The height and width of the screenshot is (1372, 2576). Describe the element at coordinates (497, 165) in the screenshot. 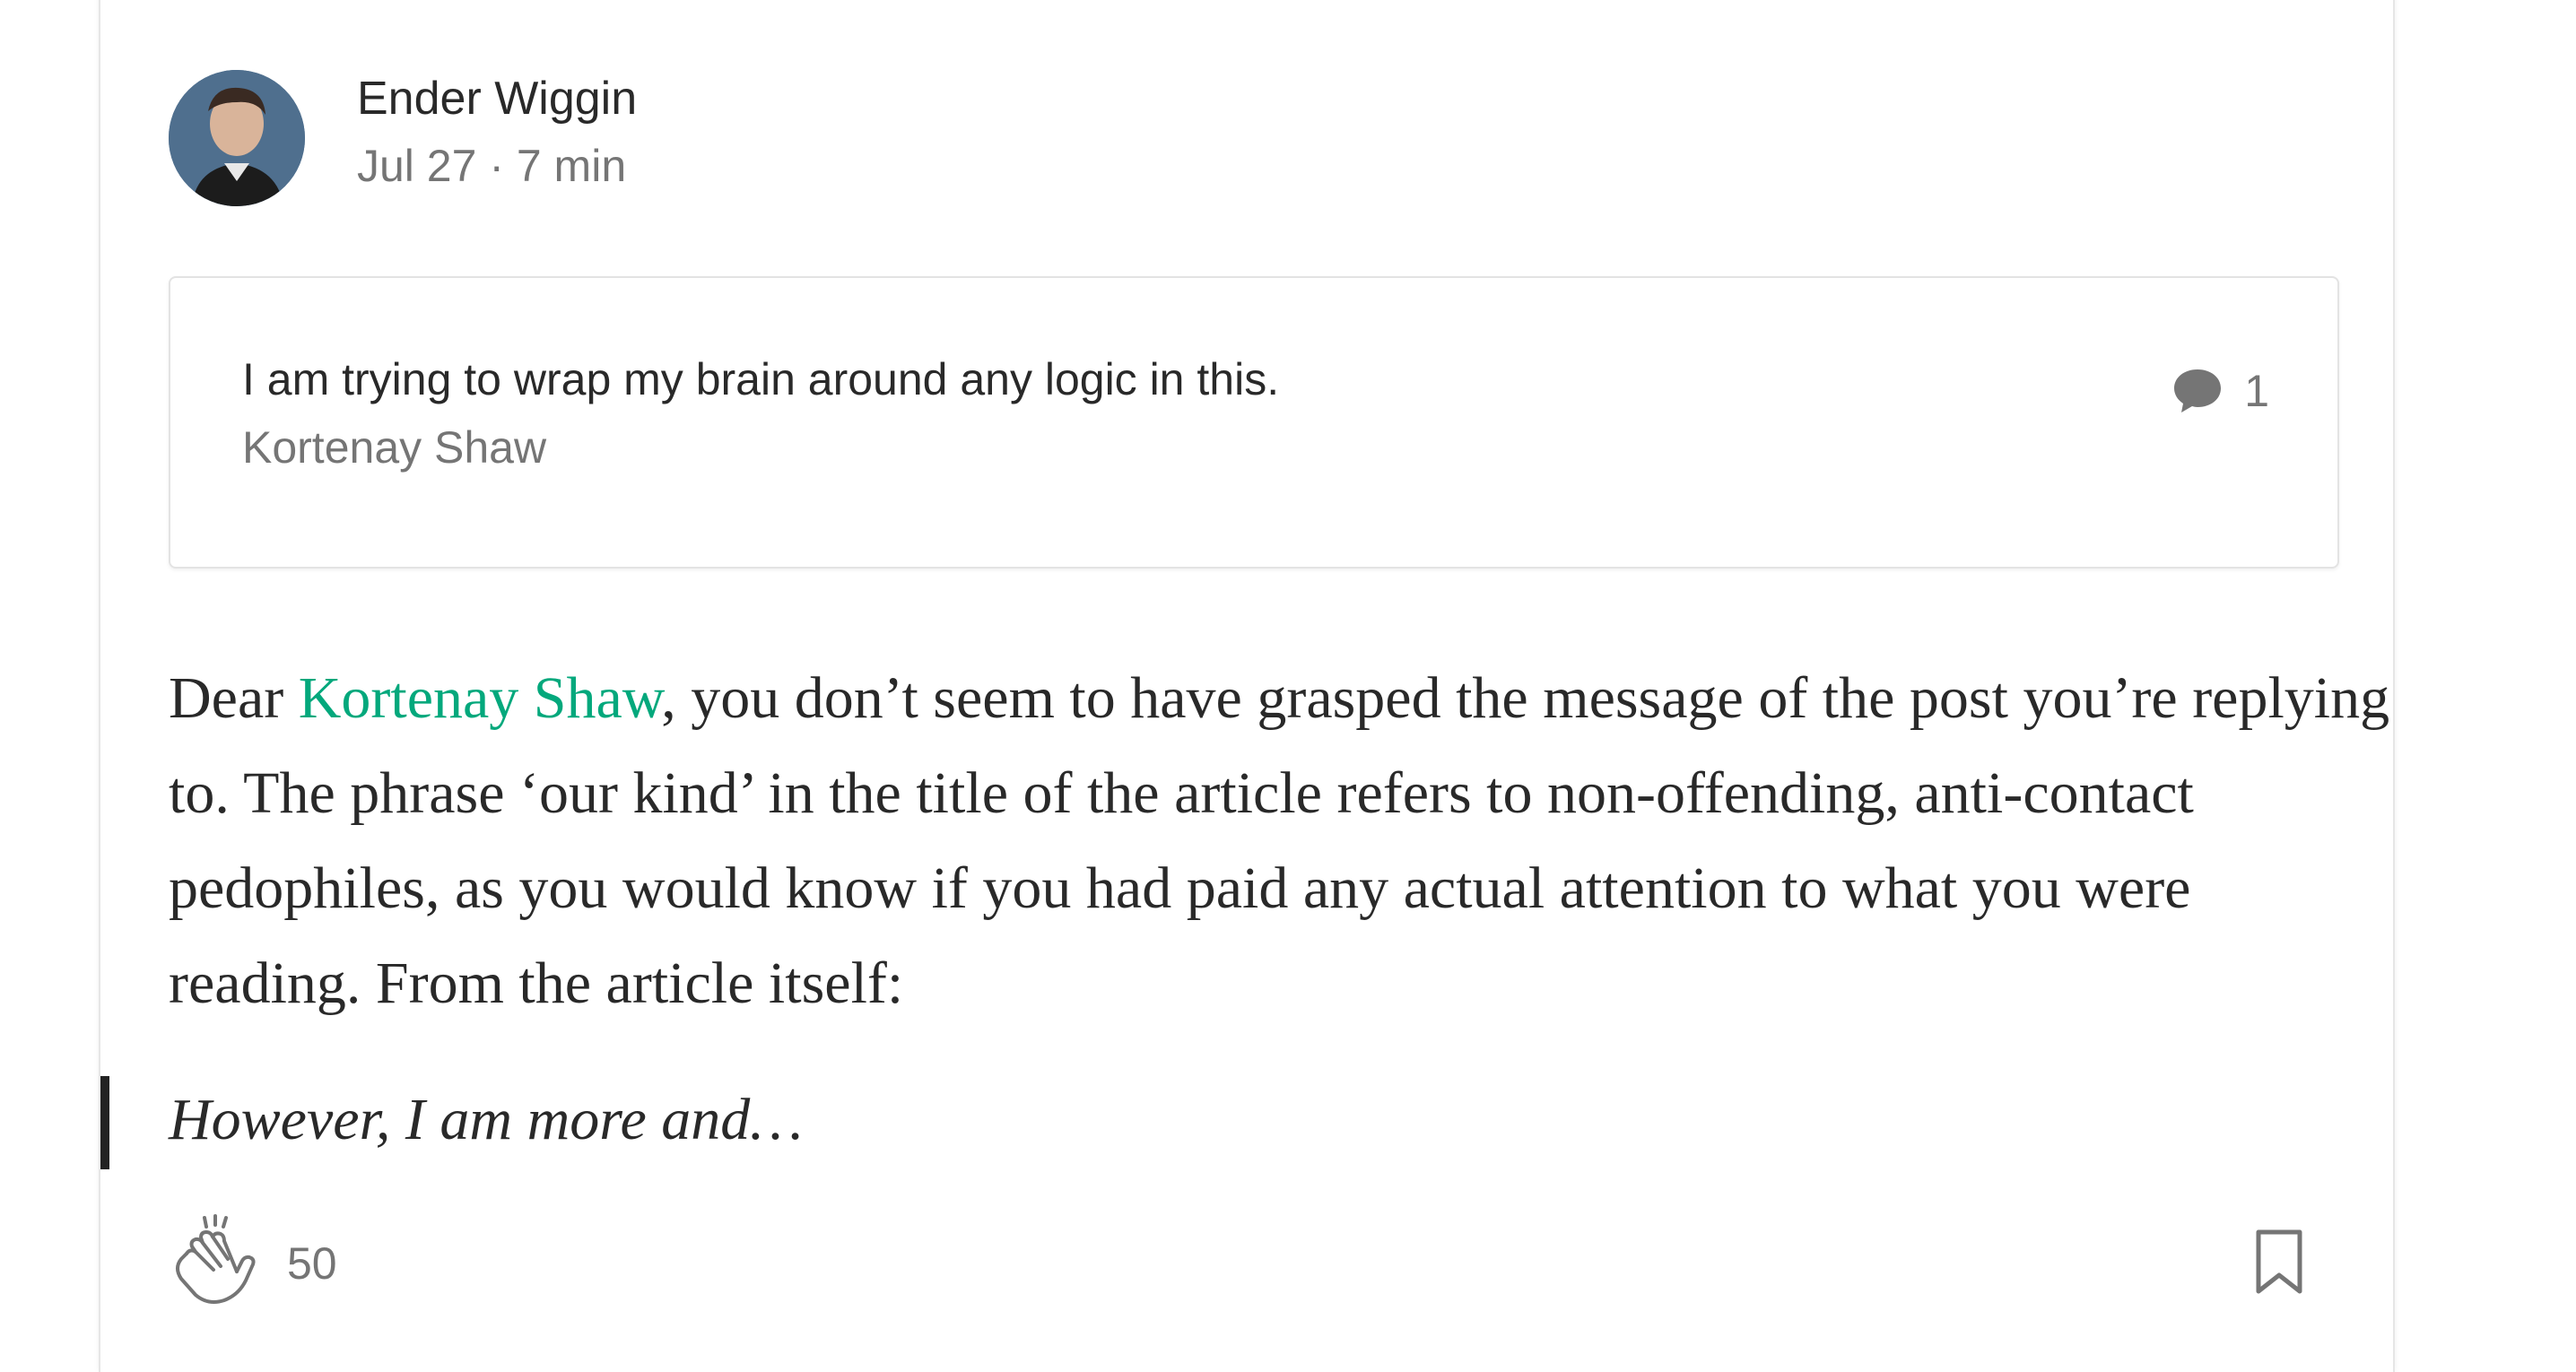

I see `post-date-readtime: Jul 27 · 7 min` at that location.